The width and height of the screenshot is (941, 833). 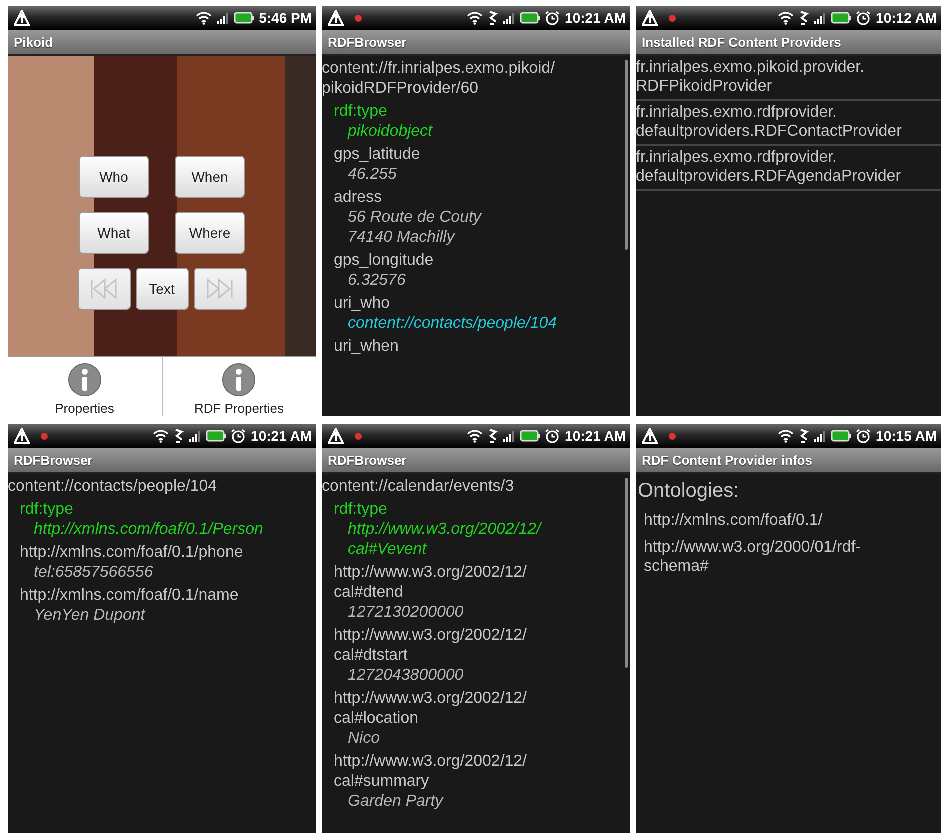 I want to click on status-time: 10:15 AM, so click(x=906, y=436).